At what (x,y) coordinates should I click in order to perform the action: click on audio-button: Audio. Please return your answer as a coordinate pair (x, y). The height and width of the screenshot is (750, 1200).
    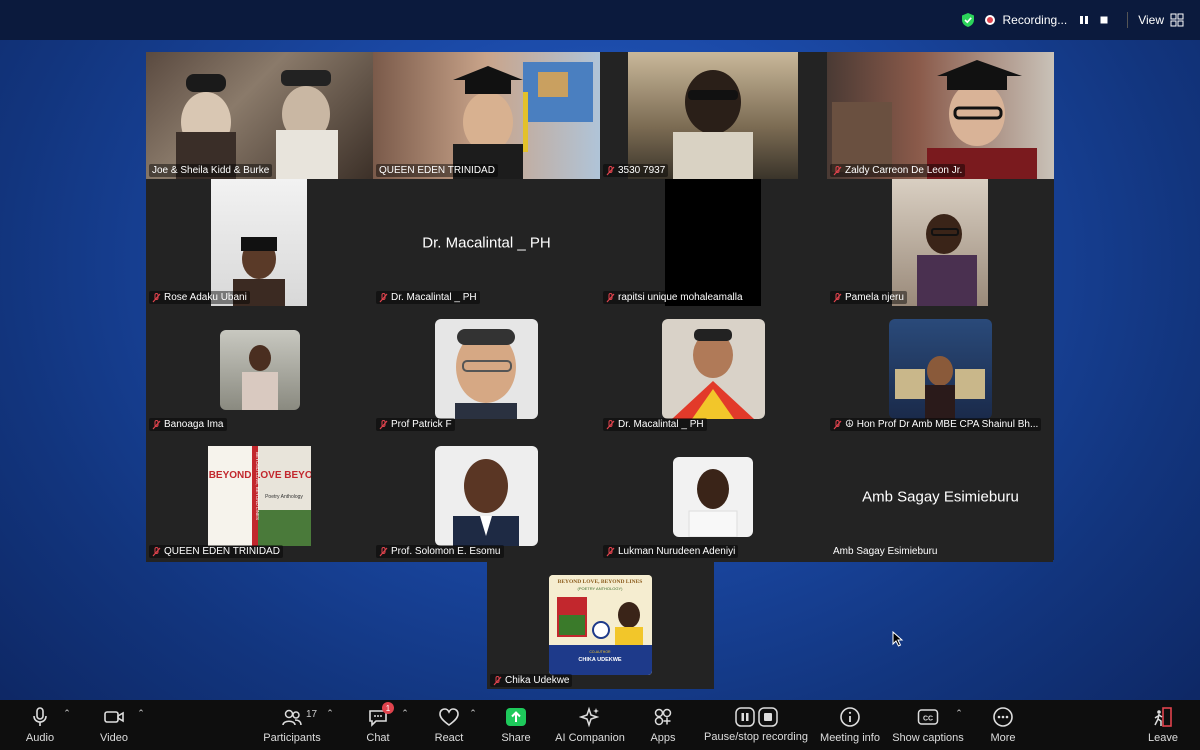
    Looking at the image, I should click on (40, 725).